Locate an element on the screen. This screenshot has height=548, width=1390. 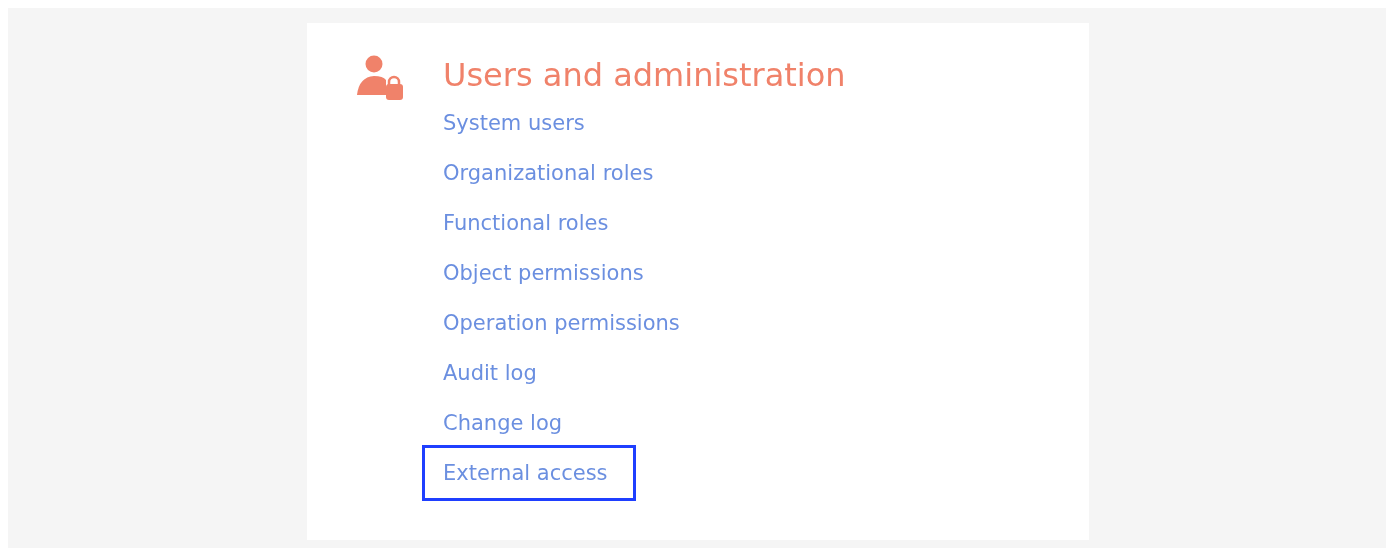
section-link: System users is located at coordinates (514, 123).